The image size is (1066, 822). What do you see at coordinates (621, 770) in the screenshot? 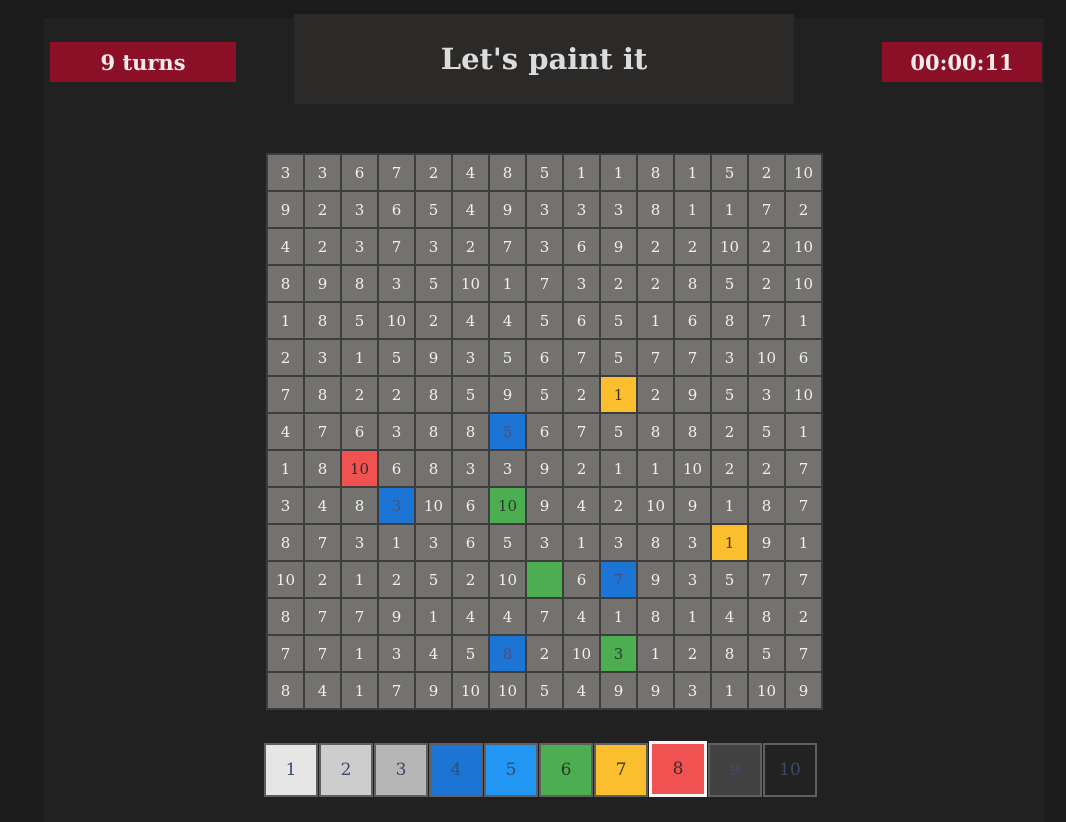
I see `color-swatch-7: 7` at bounding box center [621, 770].